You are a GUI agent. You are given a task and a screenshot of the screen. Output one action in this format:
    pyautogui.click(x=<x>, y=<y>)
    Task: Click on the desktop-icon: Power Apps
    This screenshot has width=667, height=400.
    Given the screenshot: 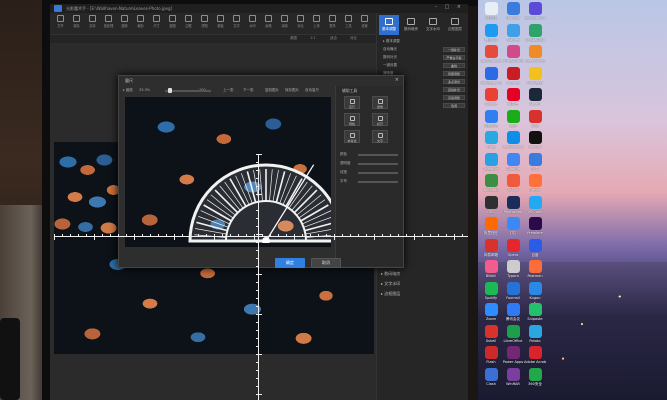 What is the action you would take?
    pyautogui.click(x=513, y=355)
    